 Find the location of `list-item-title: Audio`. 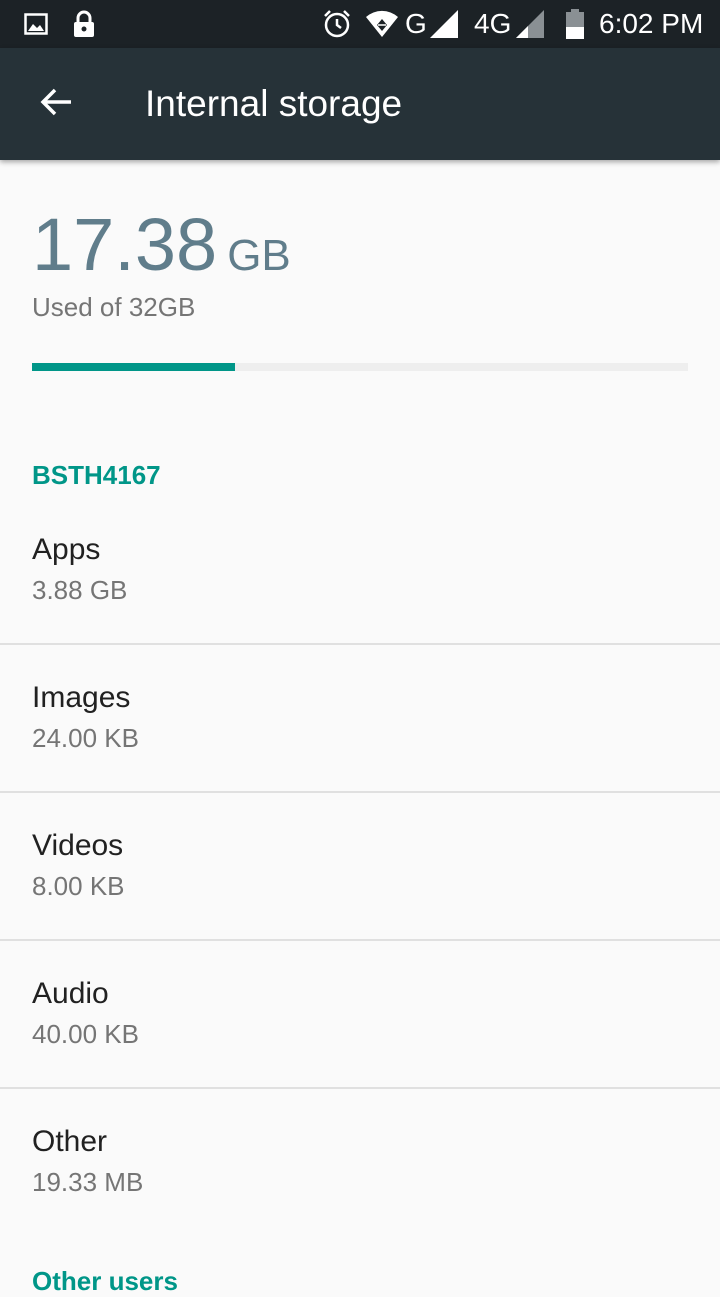

list-item-title: Audio is located at coordinates (70, 993).